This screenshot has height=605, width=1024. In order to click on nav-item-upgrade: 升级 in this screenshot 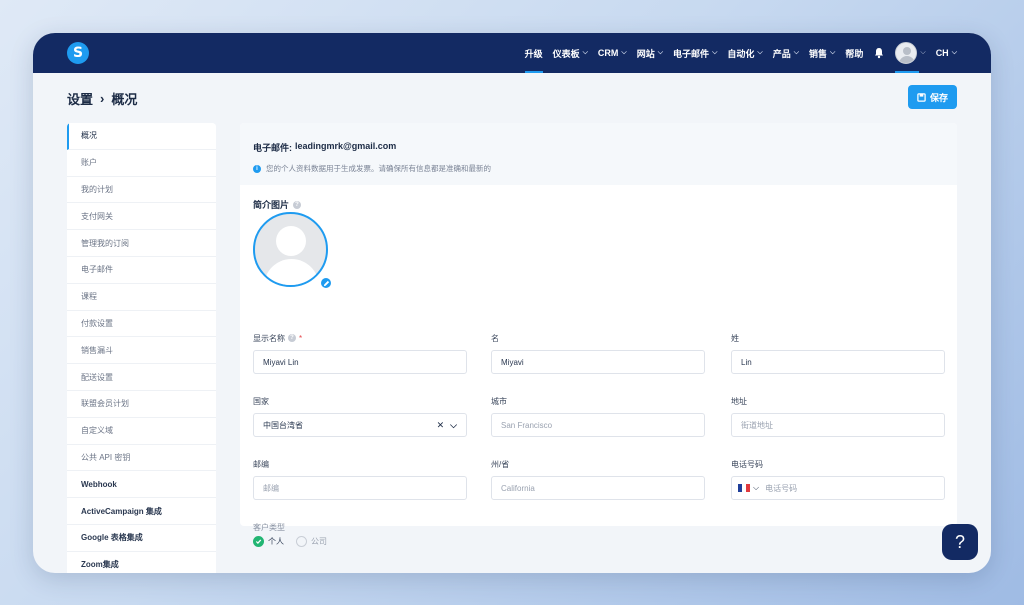, I will do `click(533, 53)`.